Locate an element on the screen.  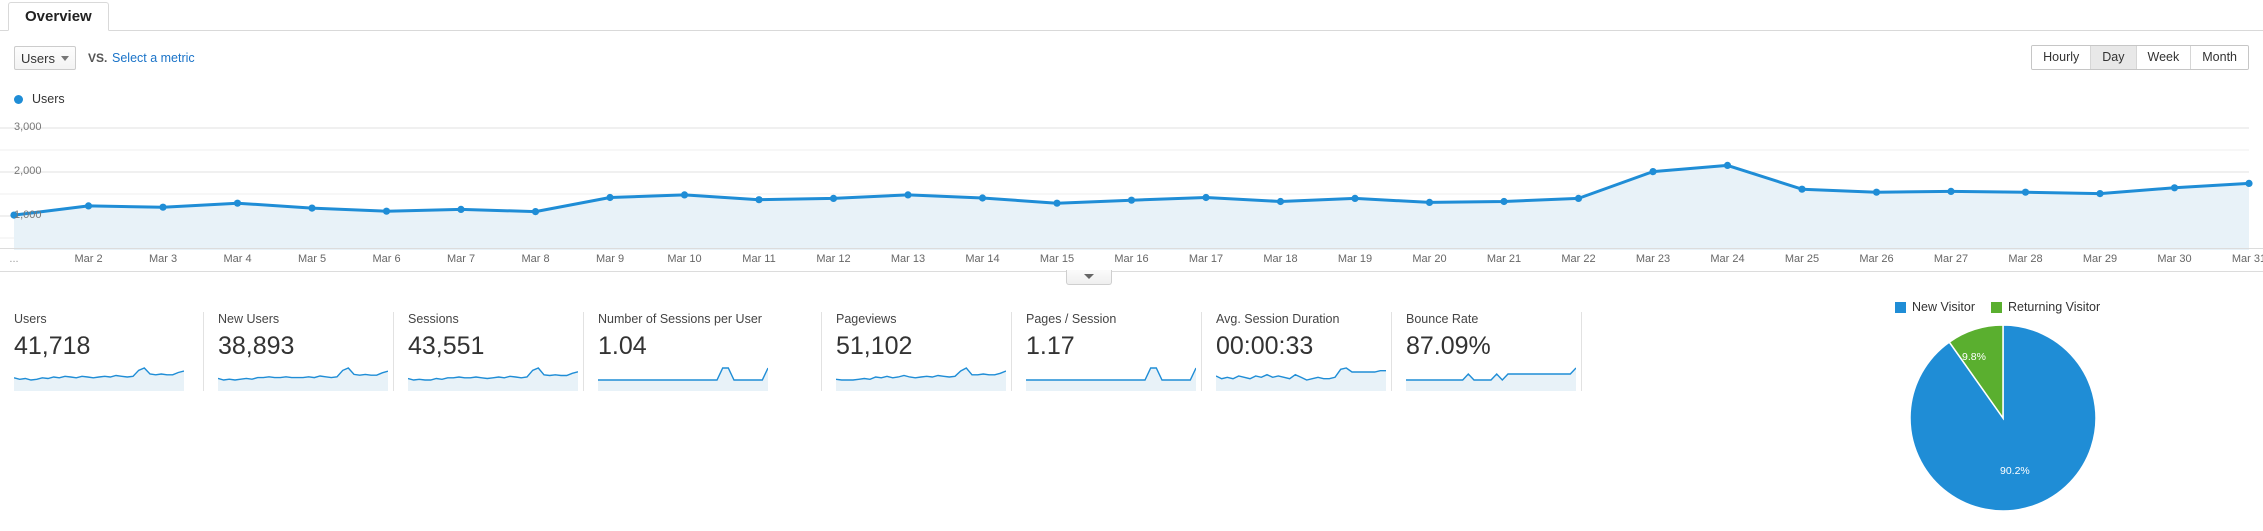
line-chart-legend: Users is located at coordinates (39, 99).